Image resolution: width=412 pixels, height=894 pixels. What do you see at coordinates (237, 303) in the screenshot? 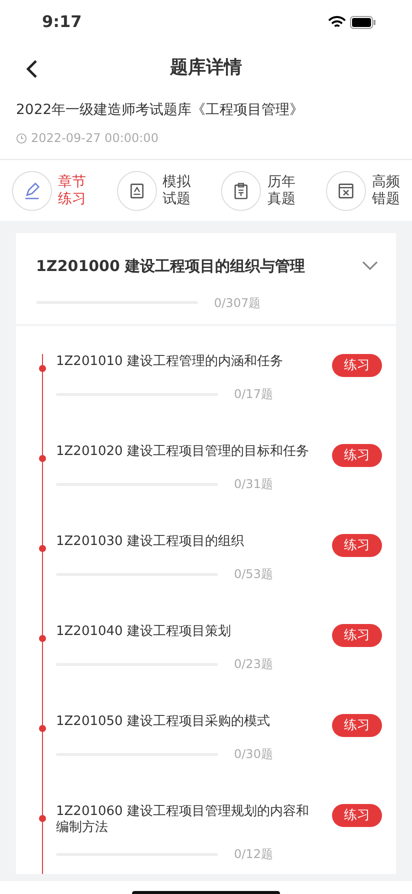
I see `question-count: 0/307题` at bounding box center [237, 303].